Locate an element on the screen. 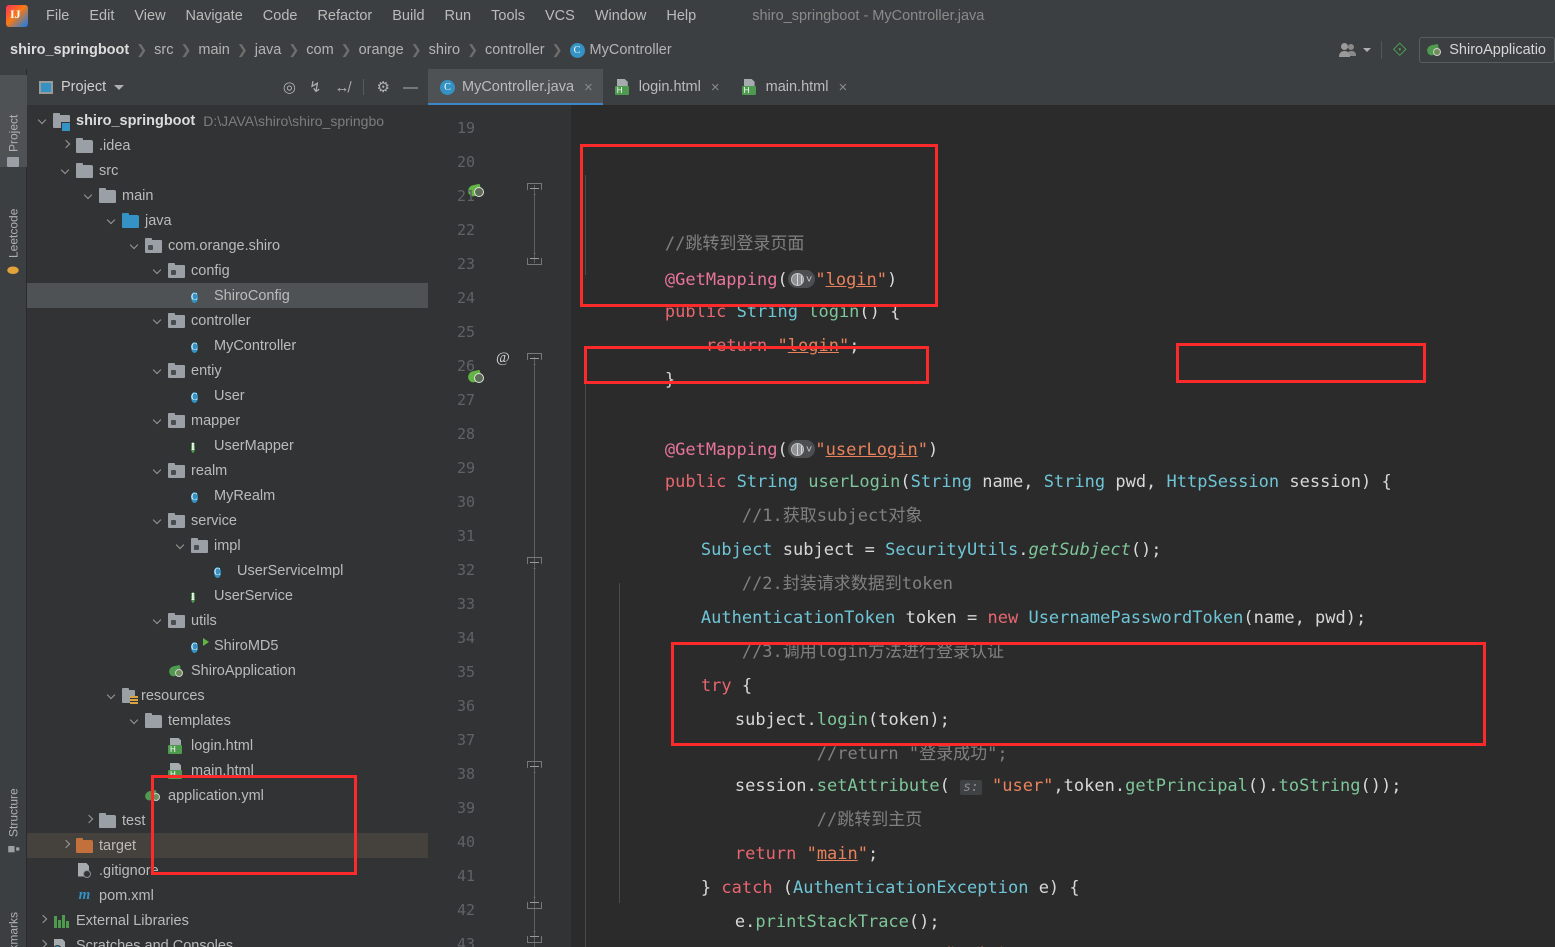 The height and width of the screenshot is (947, 1555). tree-row: main is located at coordinates (227, 195).